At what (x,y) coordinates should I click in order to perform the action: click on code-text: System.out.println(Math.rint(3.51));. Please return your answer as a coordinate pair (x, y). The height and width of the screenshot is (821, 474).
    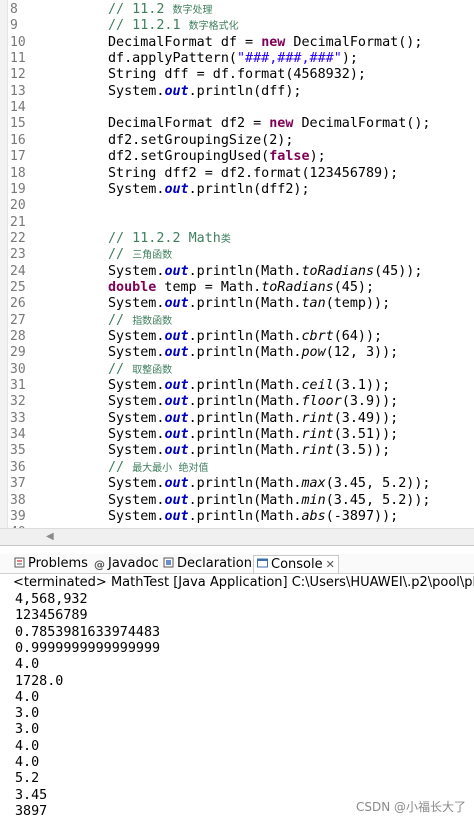
    Looking at the image, I should click on (253, 435).